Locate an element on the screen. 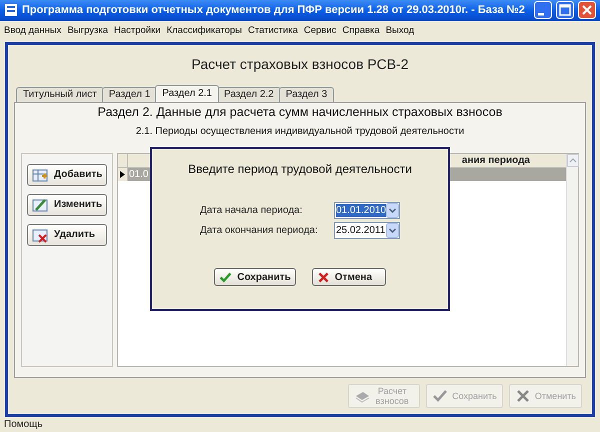 The image size is (600, 432). app-icon is located at coordinates (11, 10).